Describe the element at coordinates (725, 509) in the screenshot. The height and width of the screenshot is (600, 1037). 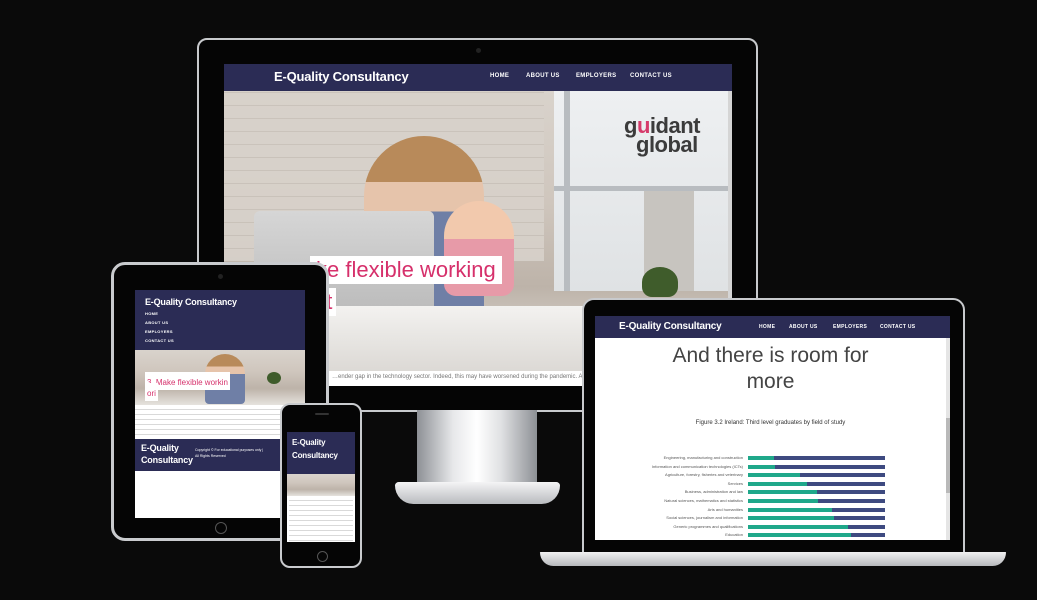
I see `chart-category-label: Arts and humanities` at that location.